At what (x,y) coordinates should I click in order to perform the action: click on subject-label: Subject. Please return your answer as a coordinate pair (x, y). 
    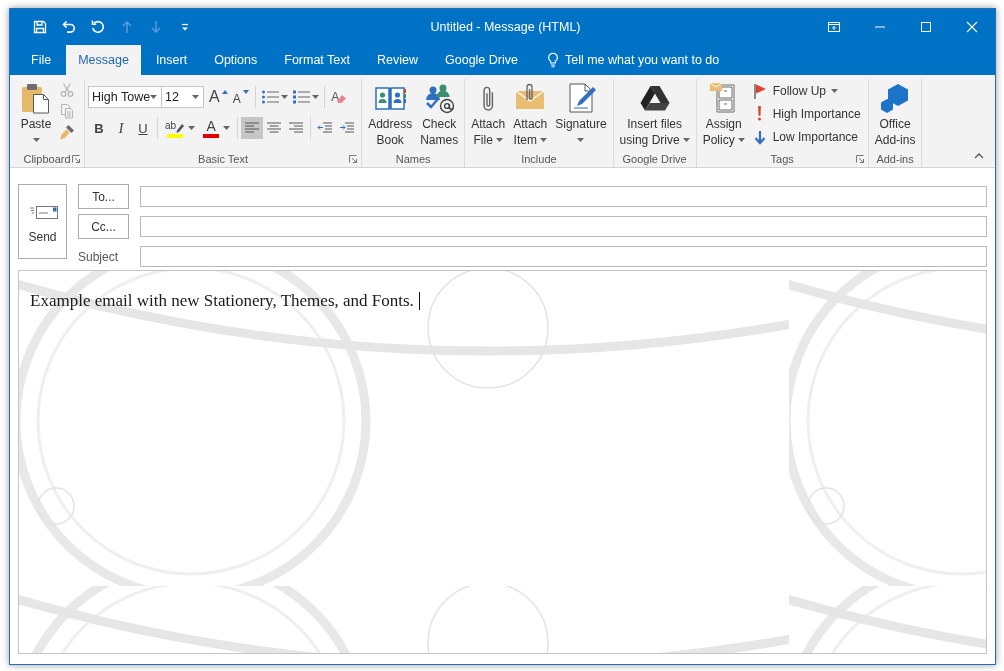
    Looking at the image, I should click on (98, 256).